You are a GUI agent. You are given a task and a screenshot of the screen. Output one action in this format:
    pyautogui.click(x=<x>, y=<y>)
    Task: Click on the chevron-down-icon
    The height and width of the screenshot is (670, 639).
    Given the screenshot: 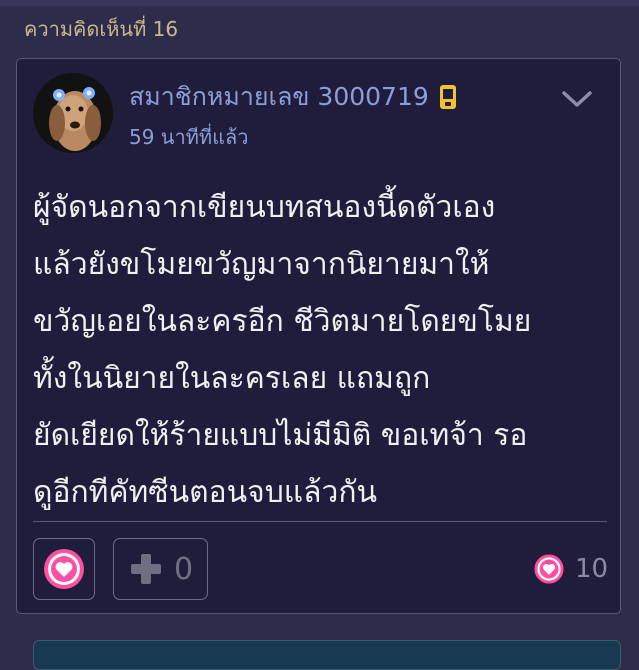 What is the action you would take?
    pyautogui.click(x=577, y=100)
    